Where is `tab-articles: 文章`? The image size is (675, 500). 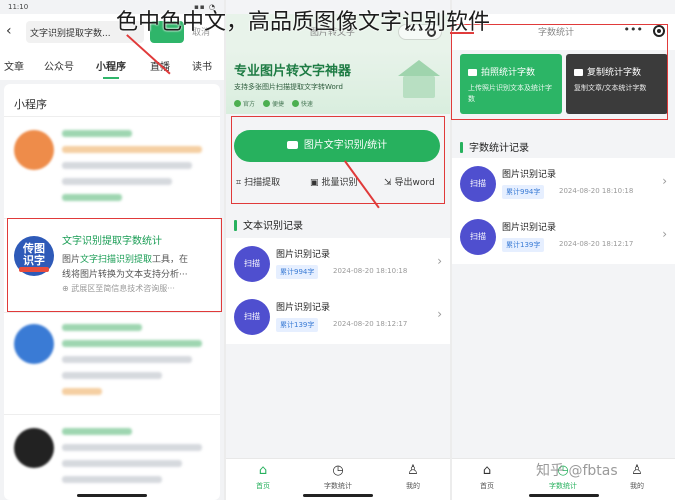
tab-articles: 文章 is located at coordinates (14, 65).